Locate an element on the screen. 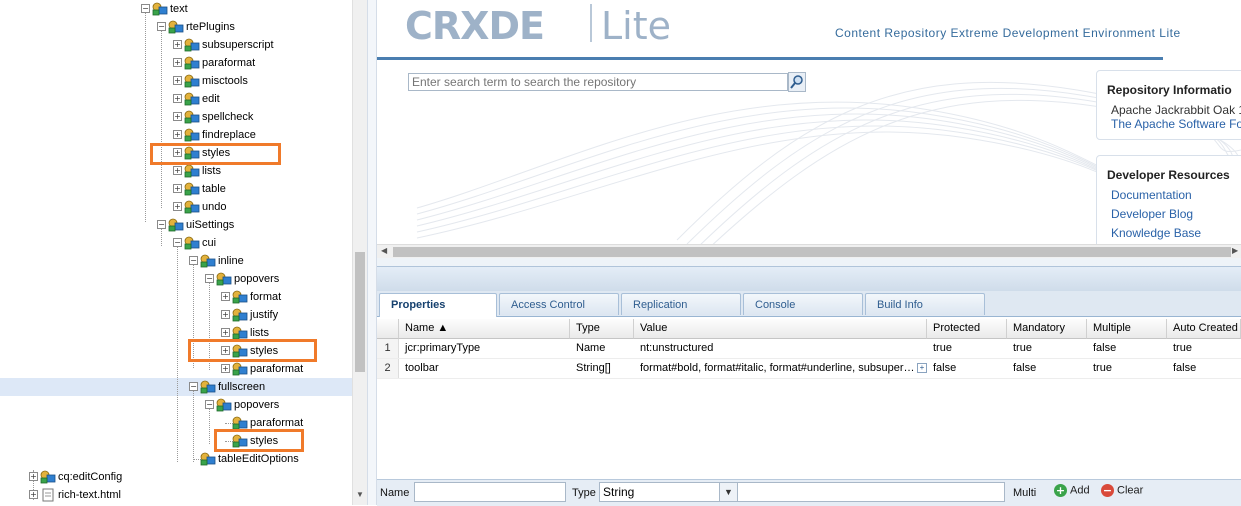  tree-scroll-thumb is located at coordinates (360, 312).